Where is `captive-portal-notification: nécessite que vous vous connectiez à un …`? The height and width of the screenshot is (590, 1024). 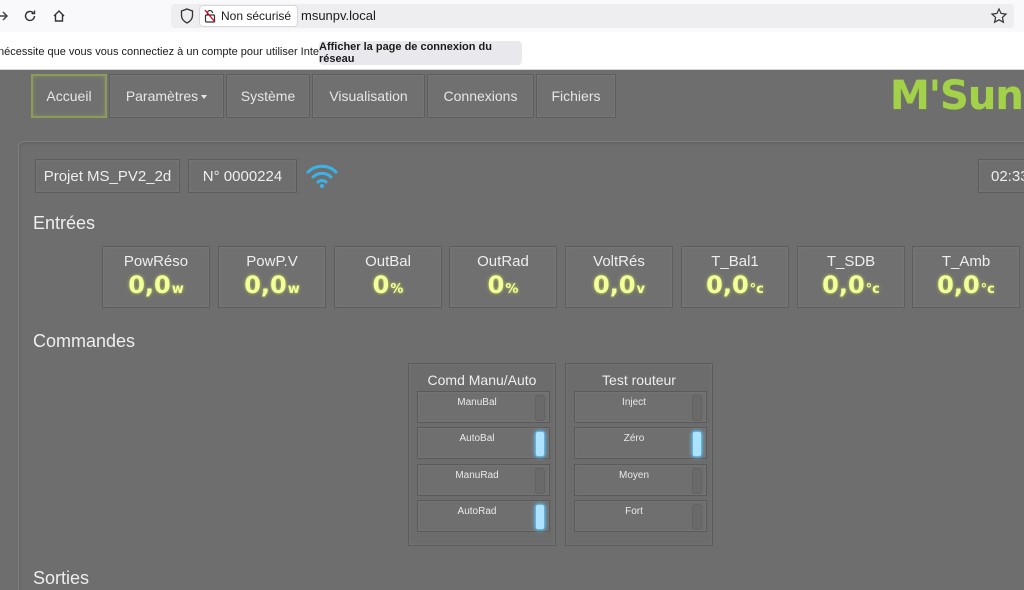
captive-portal-notification: nécessite que vous vous connectiez à un … is located at coordinates (512, 51).